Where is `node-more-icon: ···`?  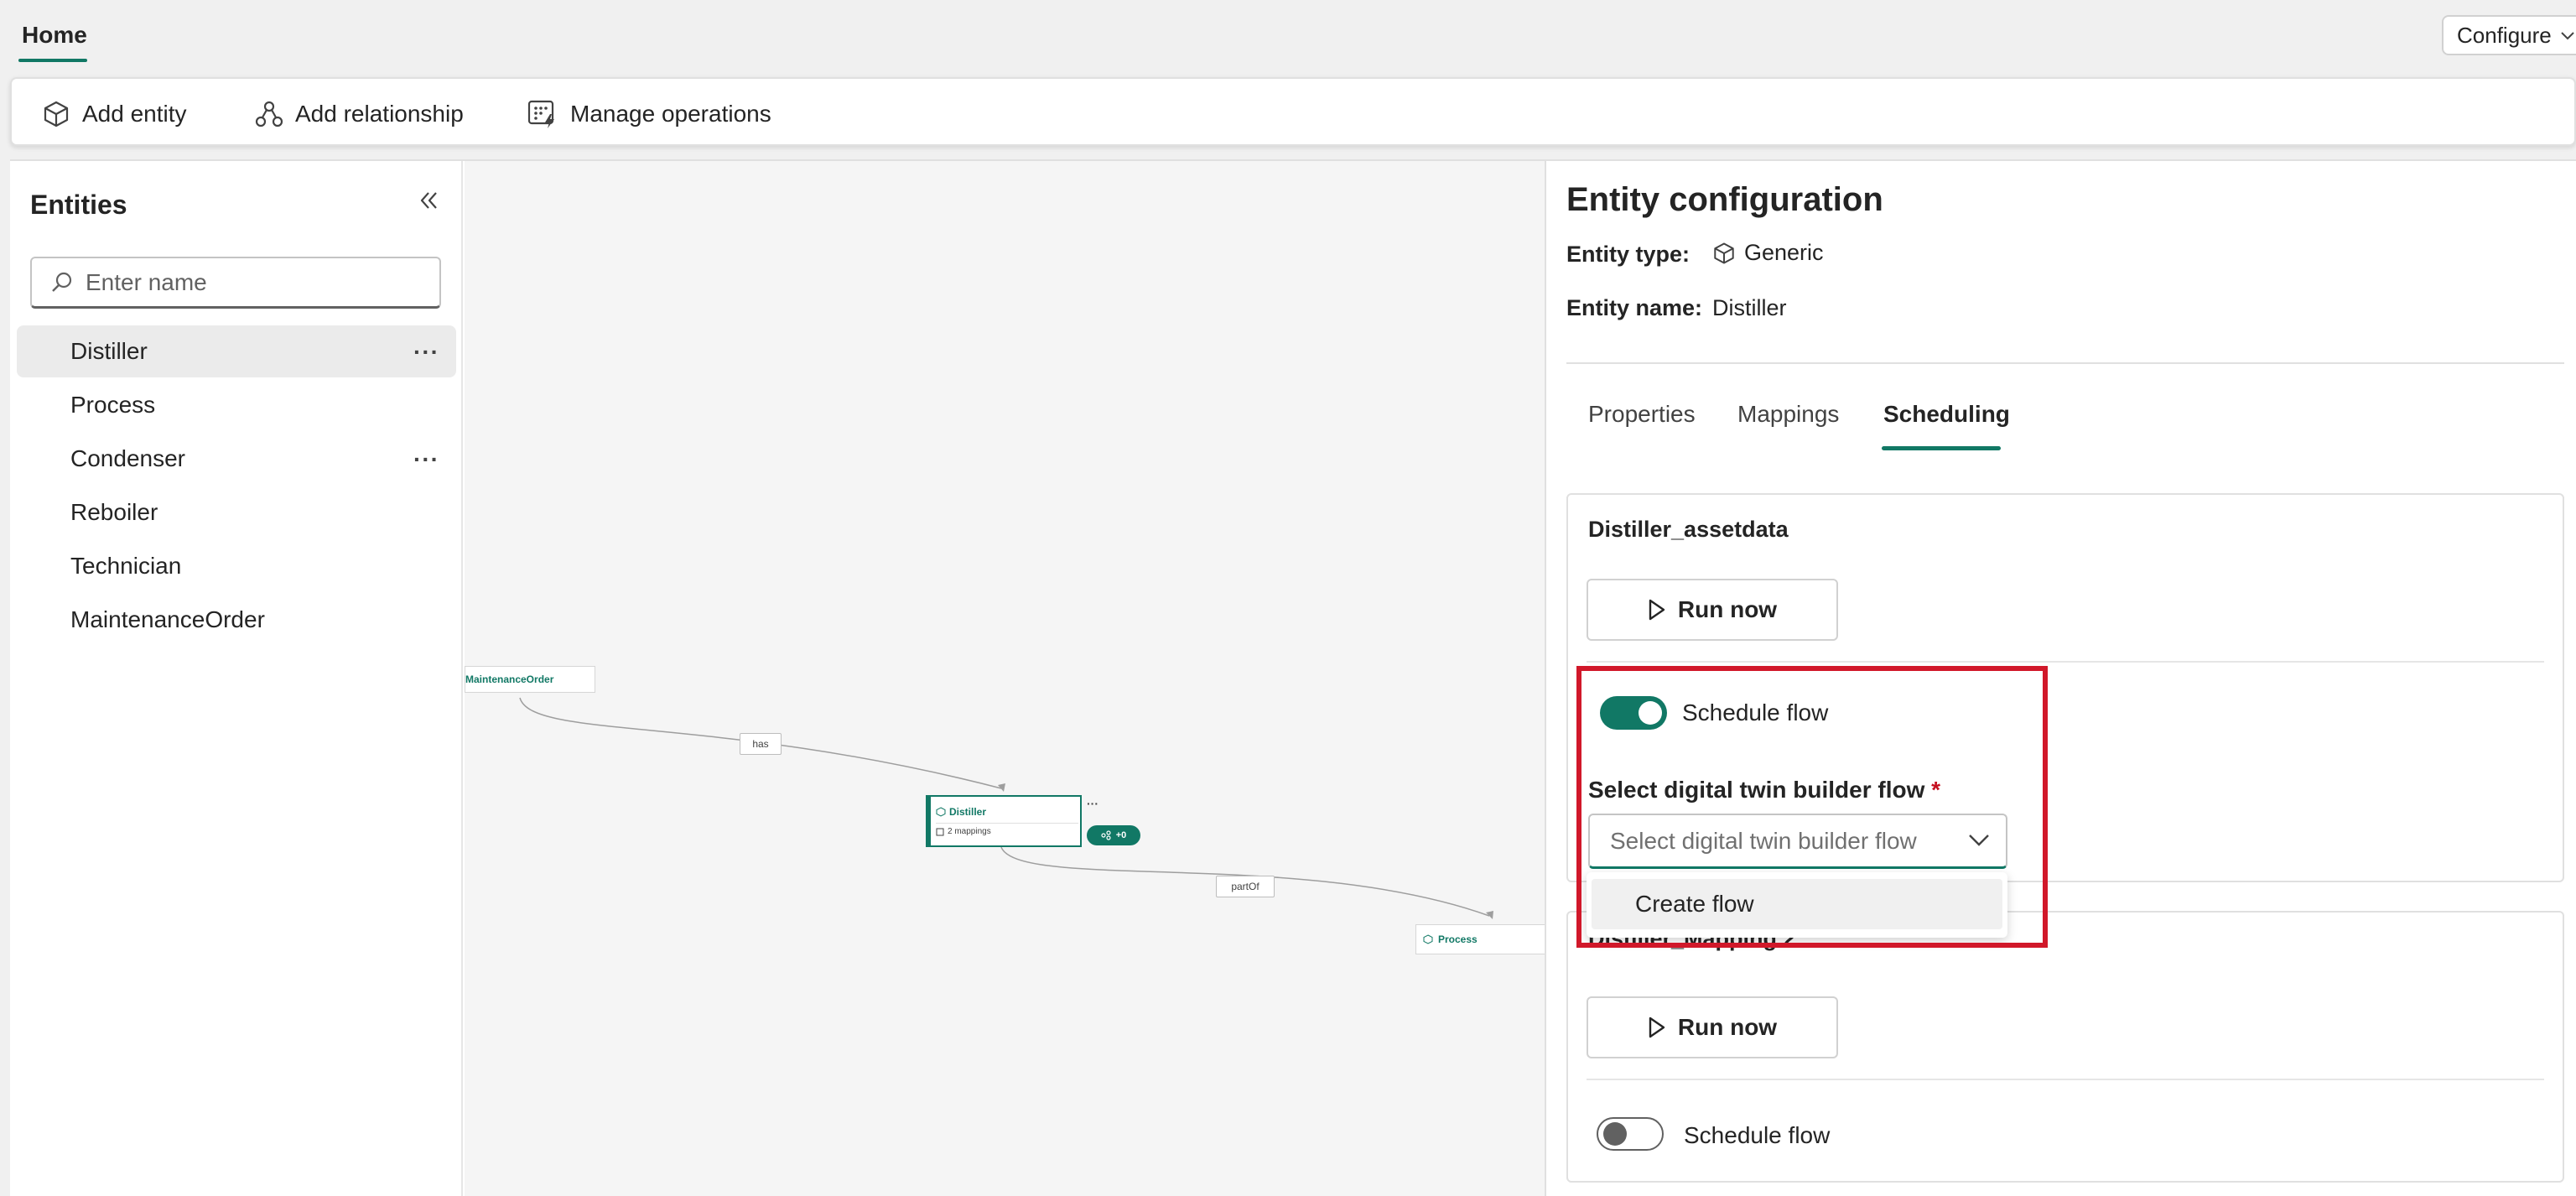 node-more-icon: ··· is located at coordinates (1092, 803).